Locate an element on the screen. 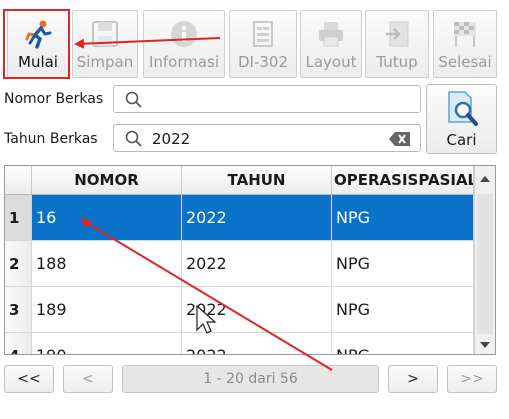  tahun-berkas-label: Tahun Berkas is located at coordinates (51, 139).